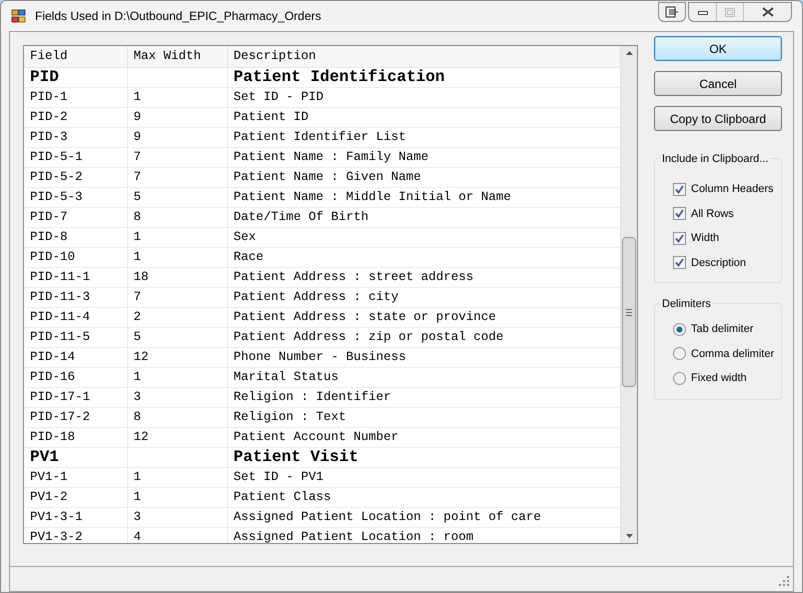 The height and width of the screenshot is (593, 803). What do you see at coordinates (75, 437) in the screenshot?
I see `table-cell: PID-18` at bounding box center [75, 437].